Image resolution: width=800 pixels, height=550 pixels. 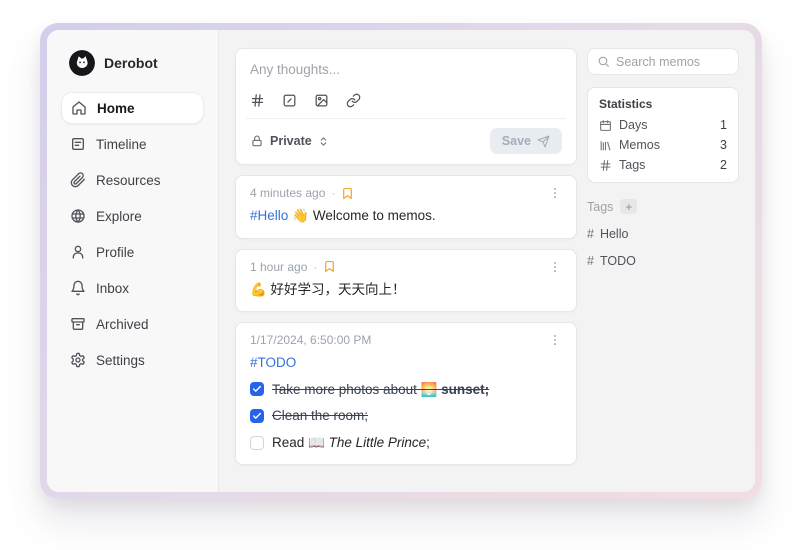 I want to click on search-icon, so click(x=603, y=61).